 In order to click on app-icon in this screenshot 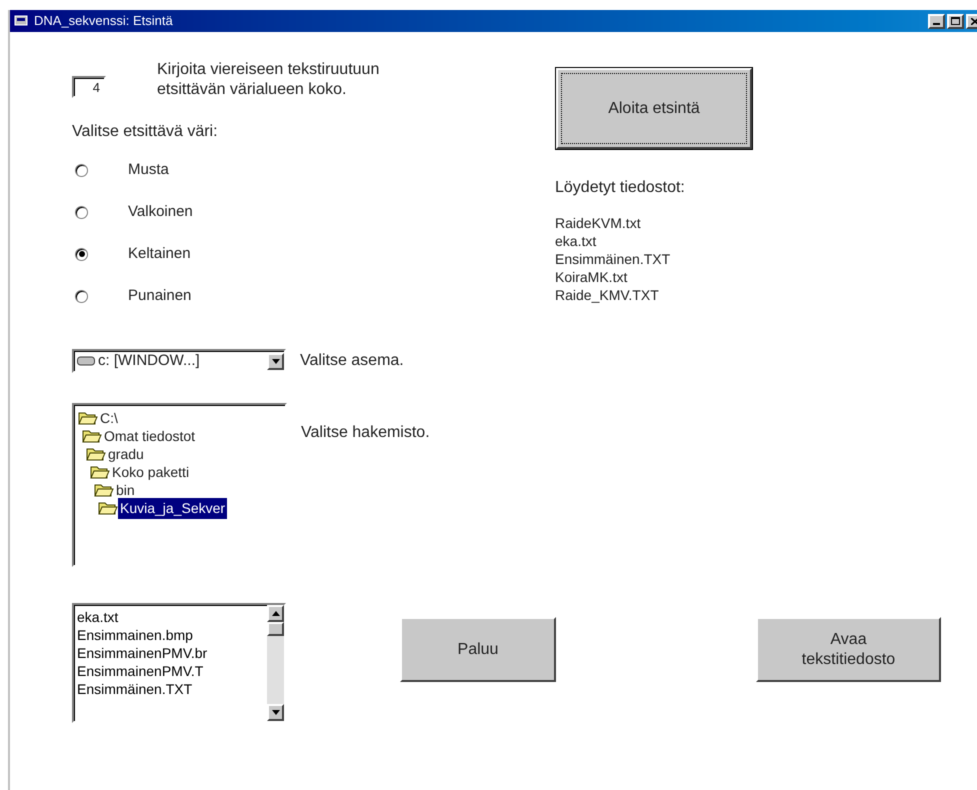, I will do `click(22, 21)`.